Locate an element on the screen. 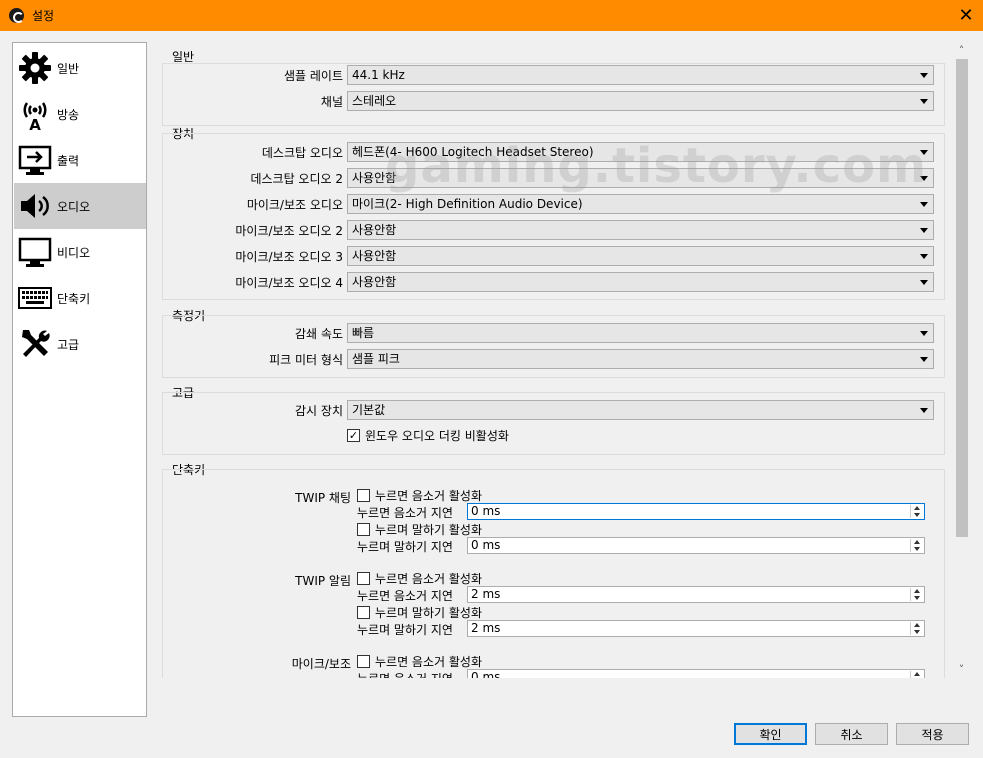 Image resolution: width=983 pixels, height=758 pixels. mic-aux-ptm-delay-input: 0 ms is located at coordinates (696, 673).